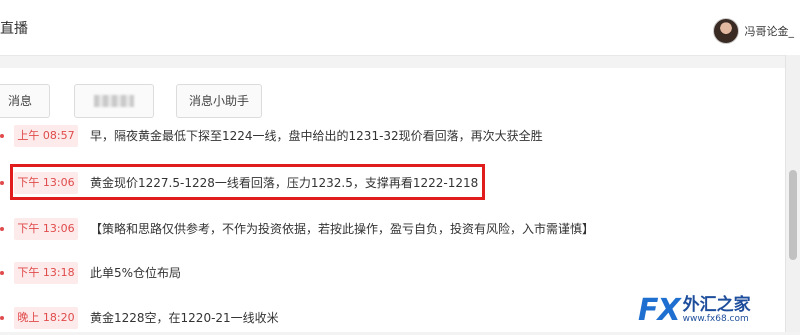  I want to click on watermark-brand-cn: 外汇之家, so click(716, 304).